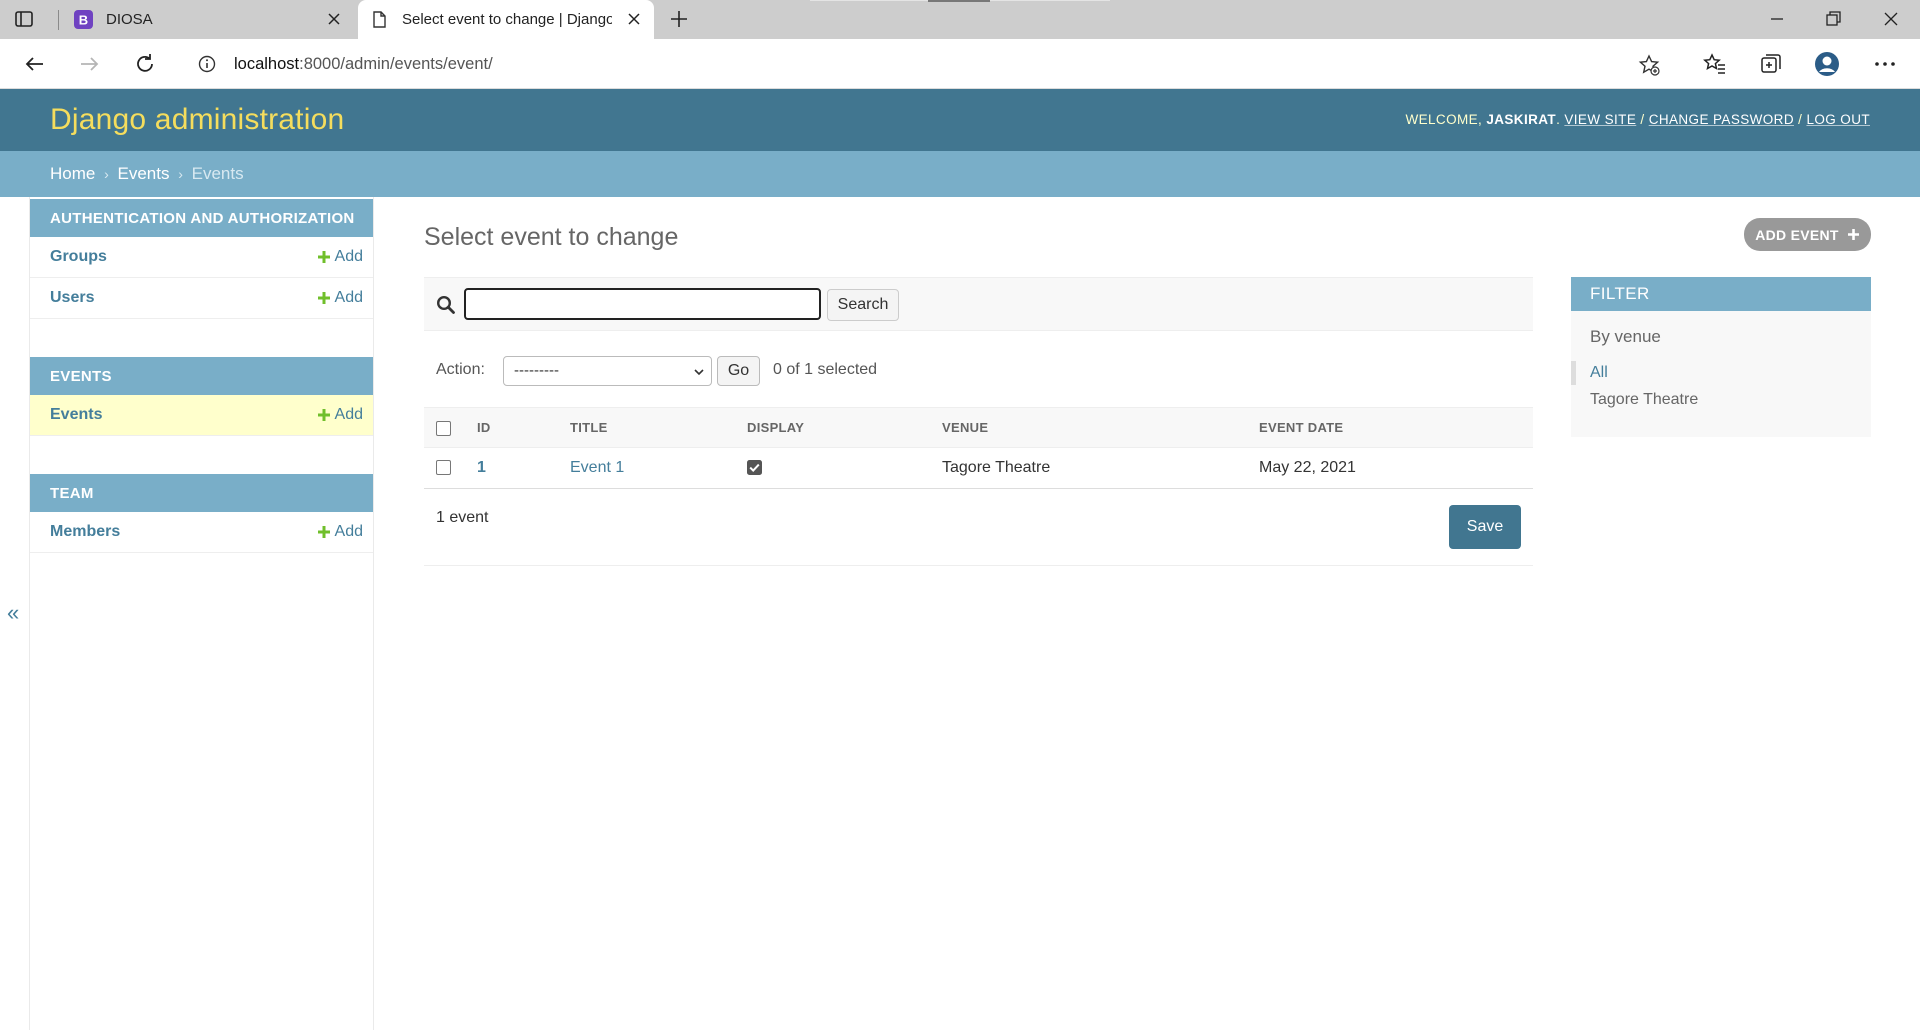  I want to click on url-path: :8000/admin/events/event/, so click(396, 64).